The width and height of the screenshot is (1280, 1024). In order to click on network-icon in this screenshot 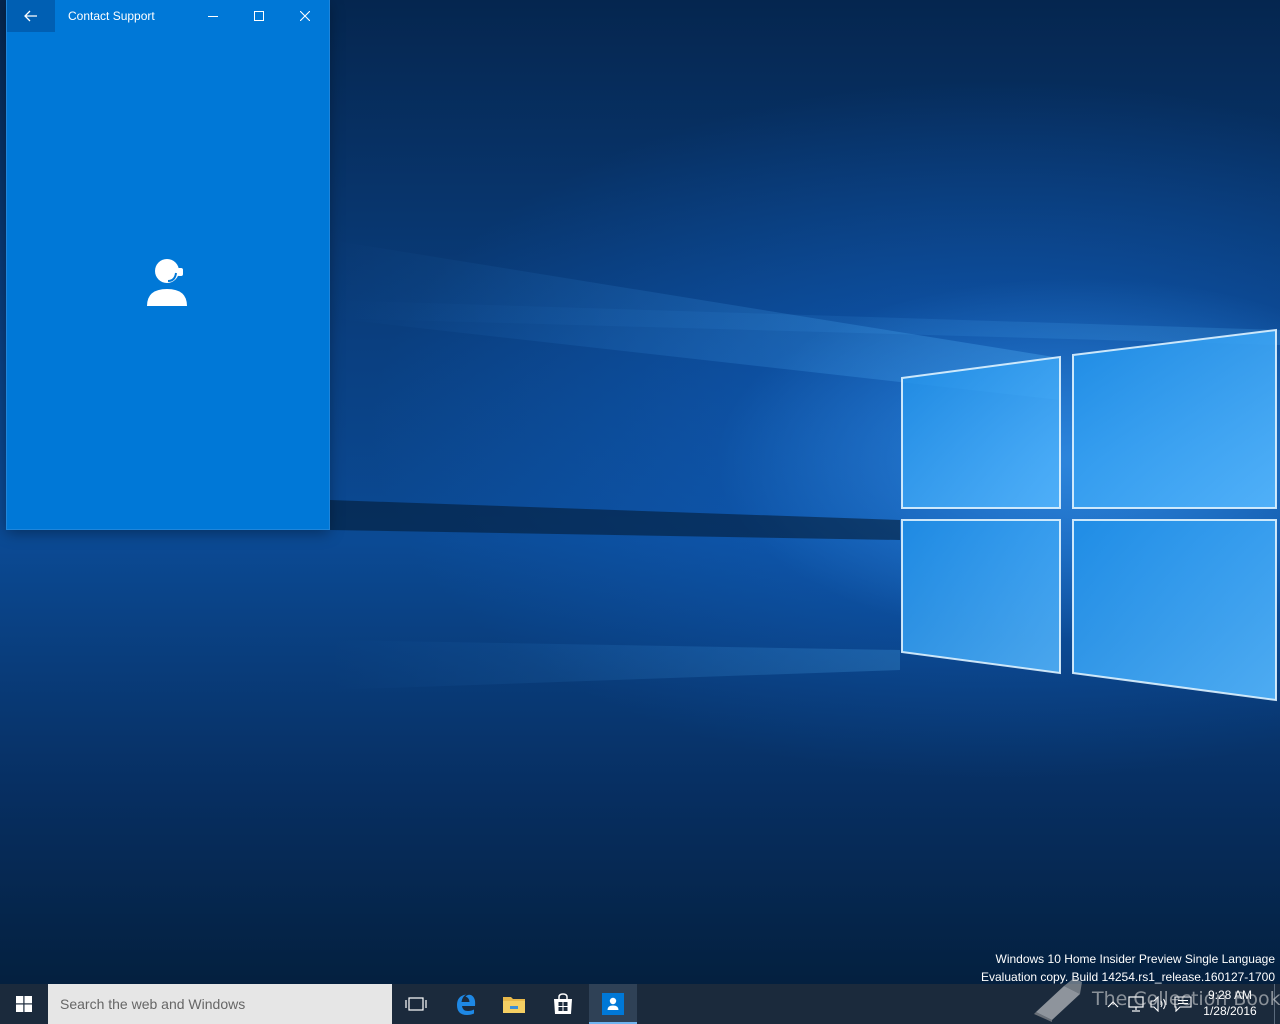, I will do `click(1136, 1004)`.